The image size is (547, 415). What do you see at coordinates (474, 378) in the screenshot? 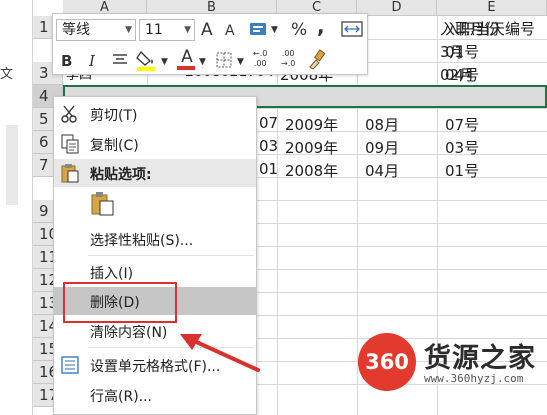
I see `watermark-url: www.360hyzj.com` at bounding box center [474, 378].